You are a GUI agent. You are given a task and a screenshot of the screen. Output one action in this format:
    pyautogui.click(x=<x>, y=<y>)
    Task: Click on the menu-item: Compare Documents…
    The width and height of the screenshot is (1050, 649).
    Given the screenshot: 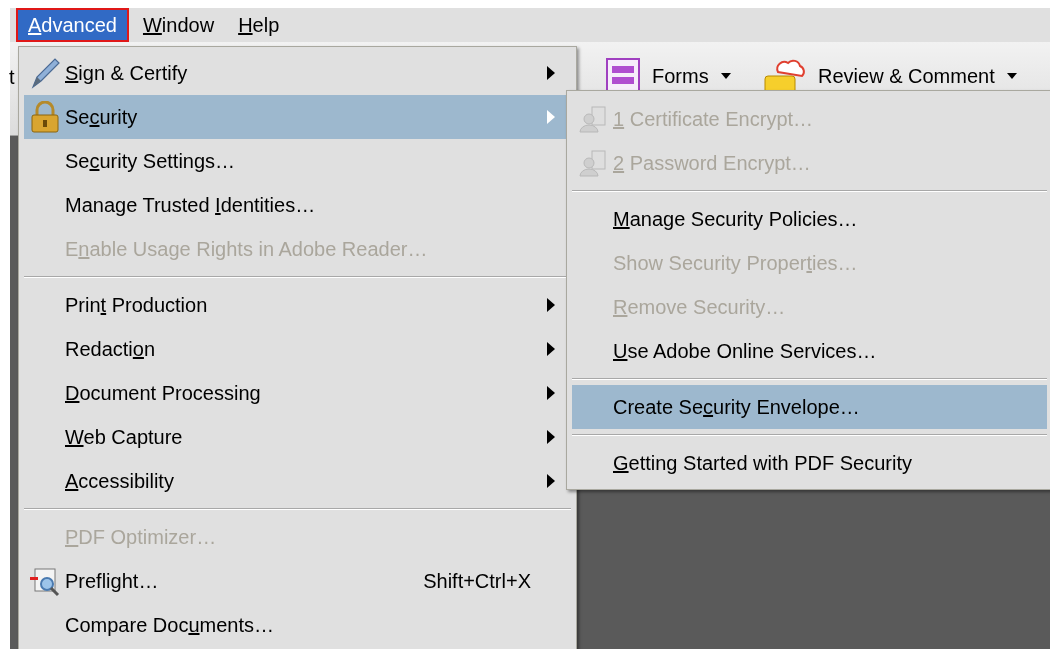 What is the action you would take?
    pyautogui.click(x=297, y=625)
    